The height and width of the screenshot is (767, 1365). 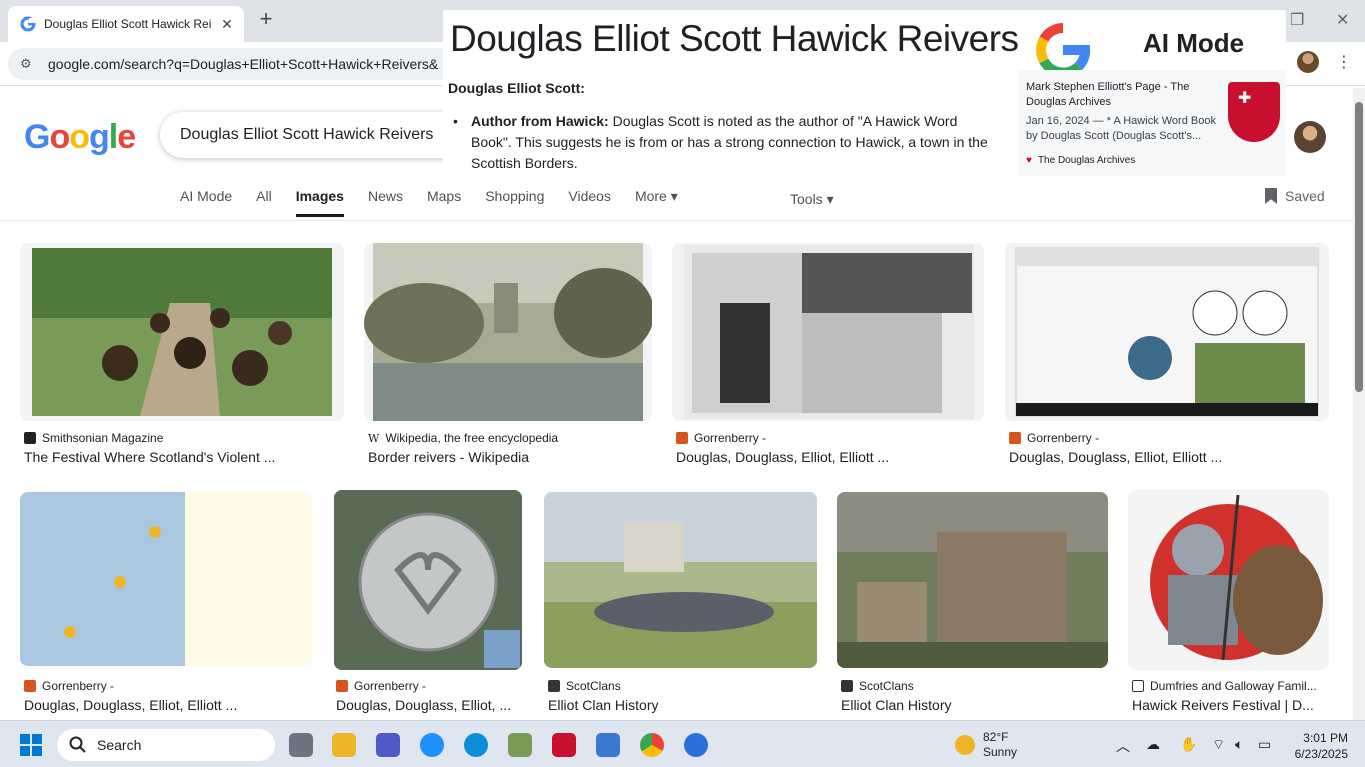 What do you see at coordinates (986, 745) in the screenshot?
I see `weather-widget: 82°F Sunny` at bounding box center [986, 745].